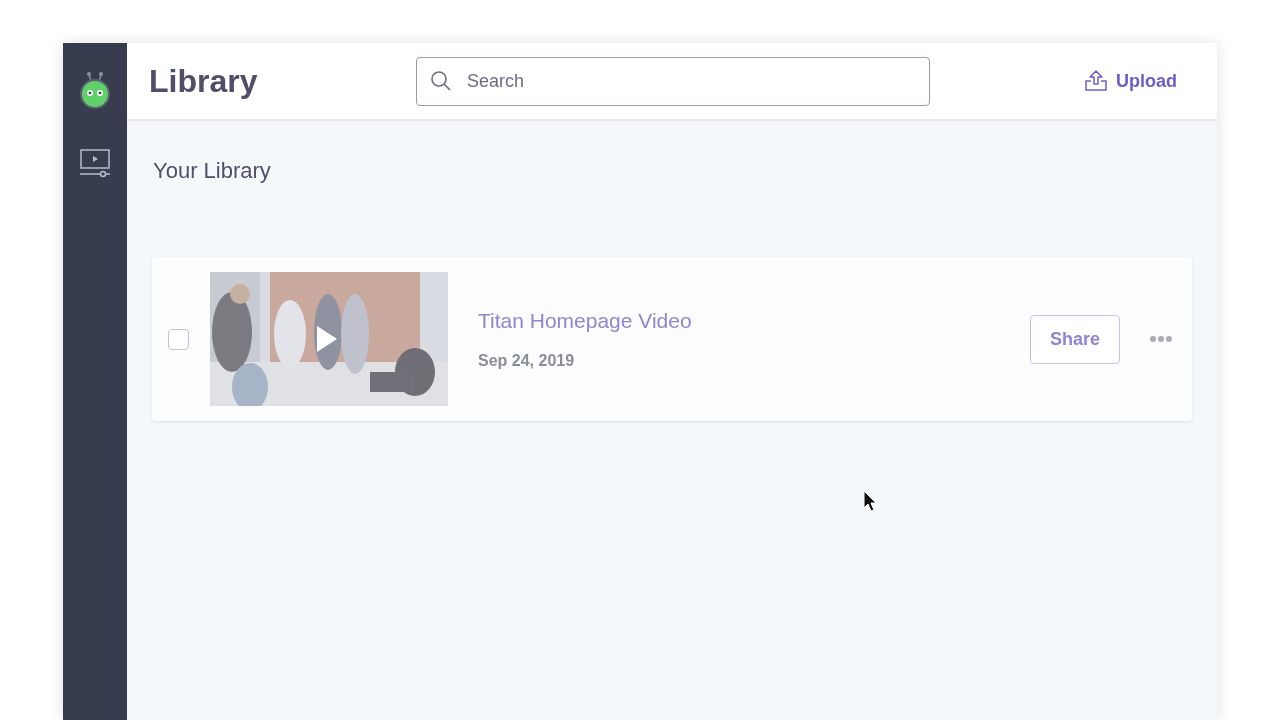  What do you see at coordinates (673, 81) in the screenshot?
I see `search-field: Search` at bounding box center [673, 81].